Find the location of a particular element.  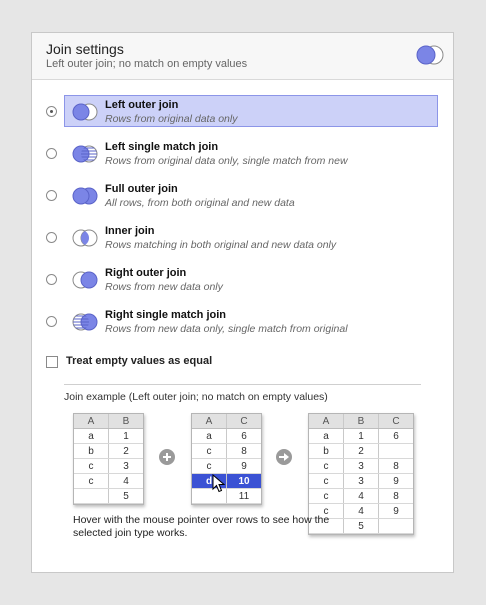

radio-full-outer is located at coordinates (51, 195).